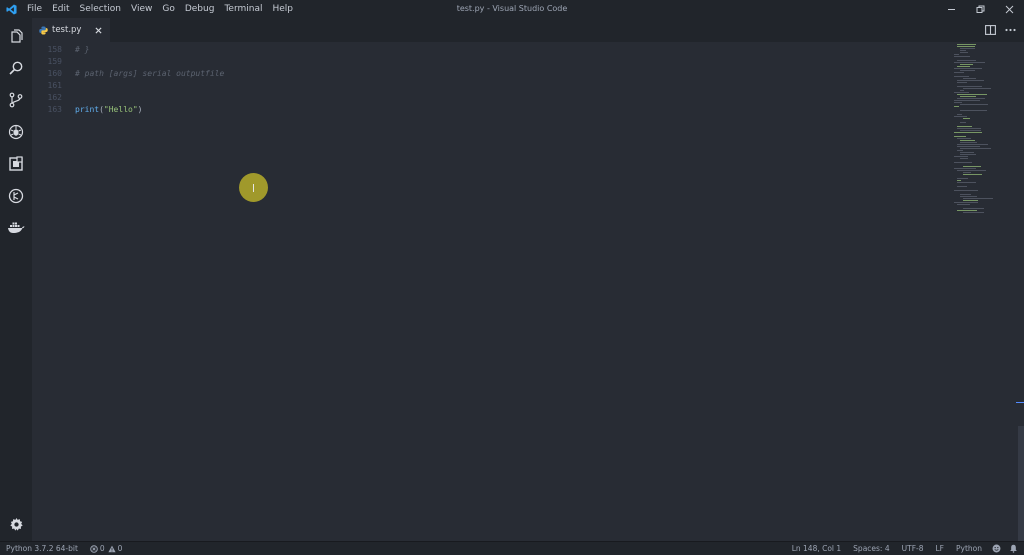  I want to click on docker-button, so click(16, 228).